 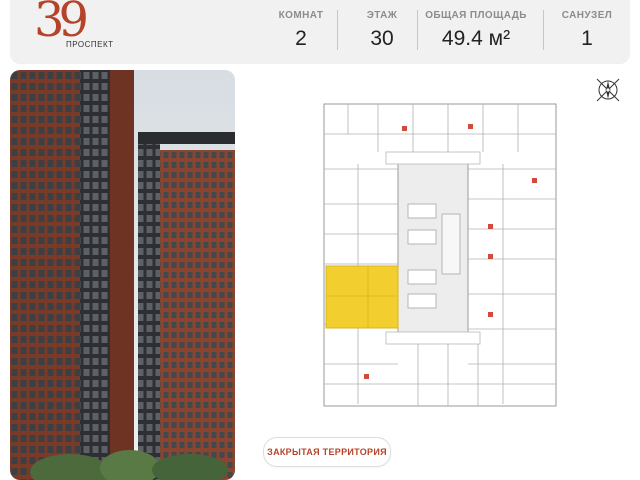 What do you see at coordinates (61, 24) in the screenshot?
I see `logo-number: 39` at bounding box center [61, 24].